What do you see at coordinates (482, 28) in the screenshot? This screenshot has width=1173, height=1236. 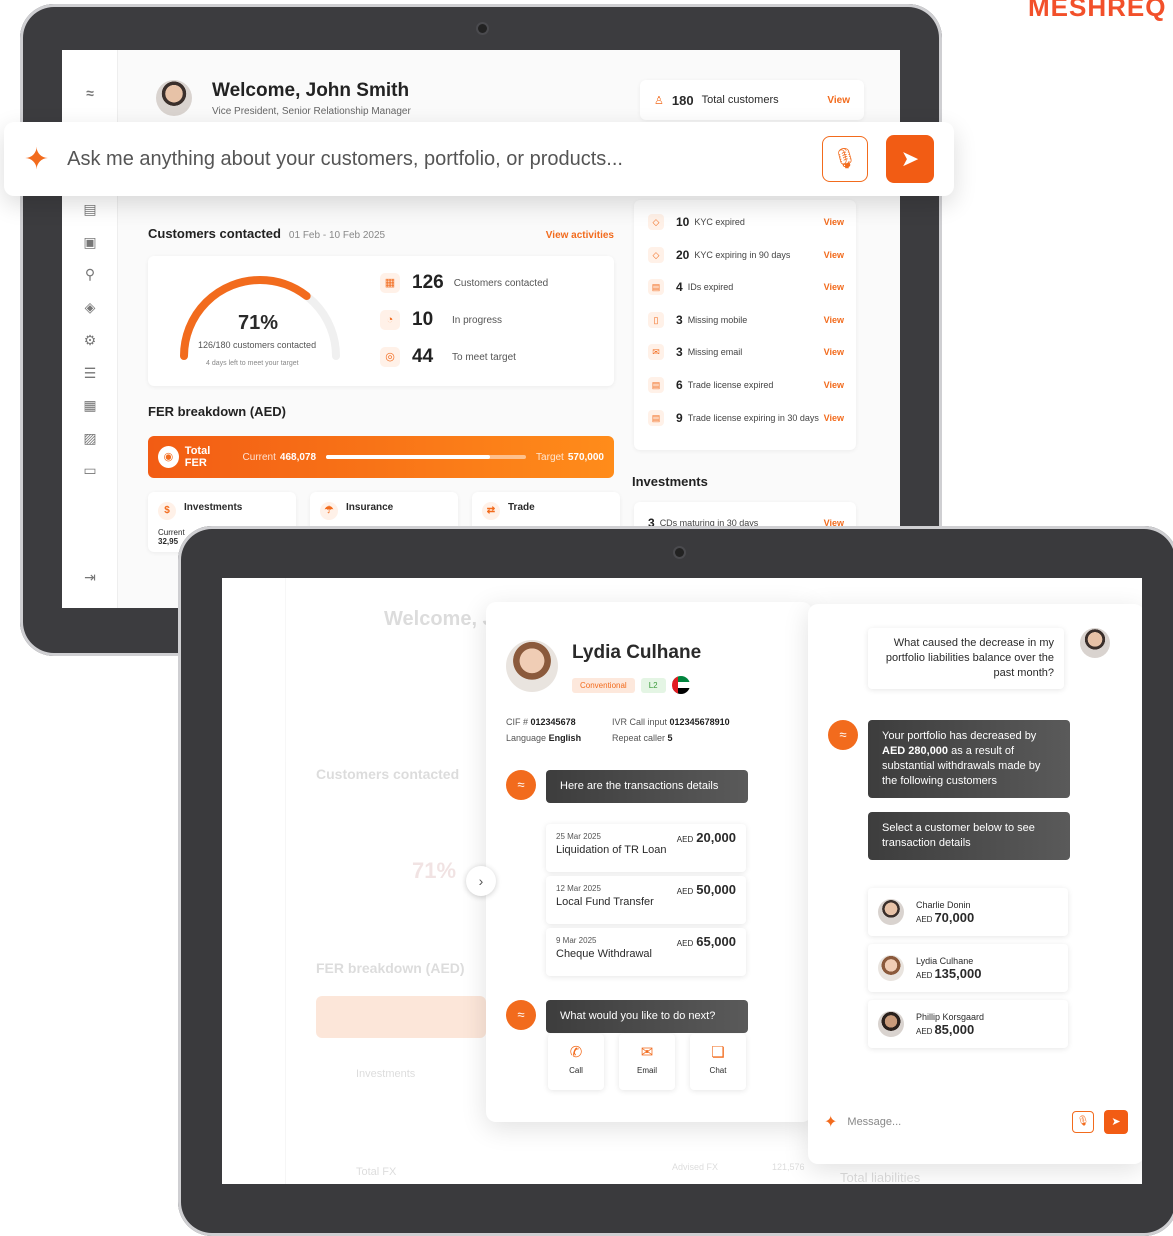 I see `camera` at bounding box center [482, 28].